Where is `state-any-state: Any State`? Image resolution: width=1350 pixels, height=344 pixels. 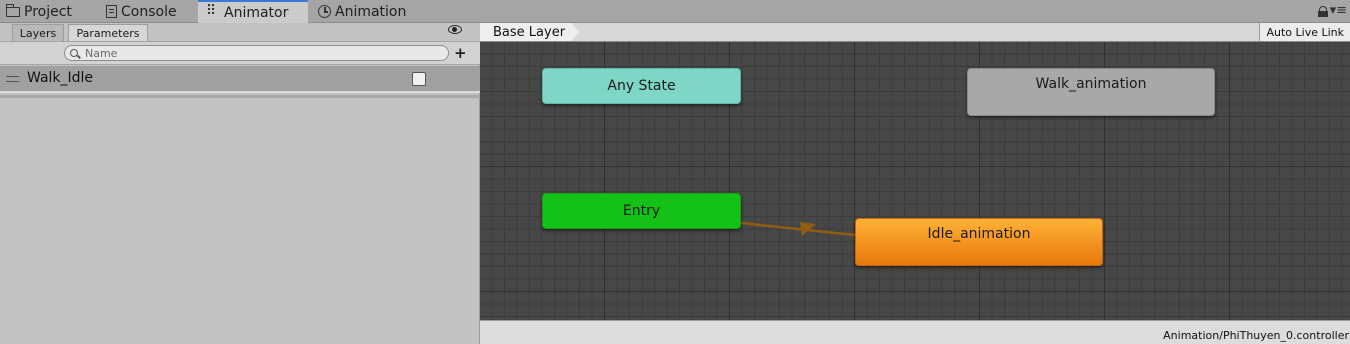
state-any-state: Any State is located at coordinates (641, 86).